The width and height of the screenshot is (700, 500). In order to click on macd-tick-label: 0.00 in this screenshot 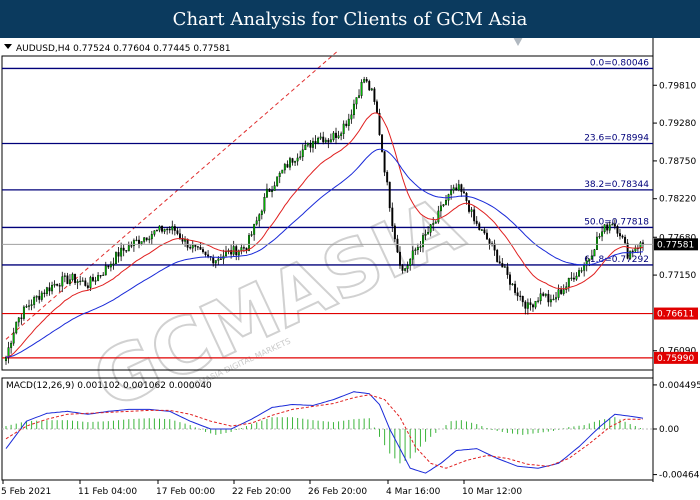, I will do `click(669, 430)`.